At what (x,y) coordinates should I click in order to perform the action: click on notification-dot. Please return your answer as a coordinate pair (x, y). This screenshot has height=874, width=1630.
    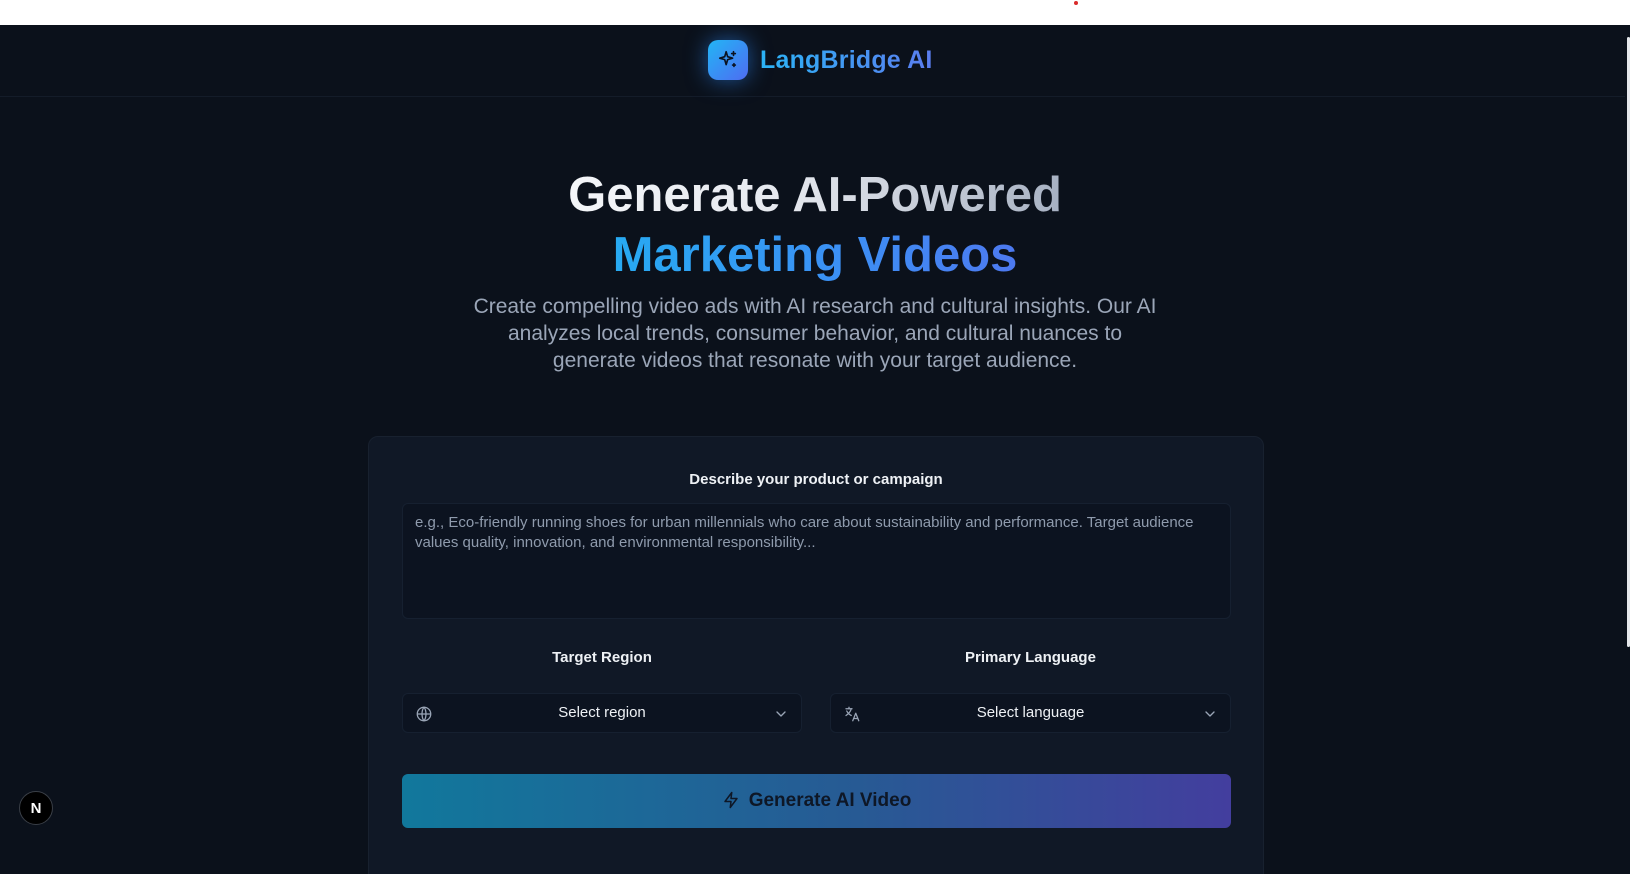
    Looking at the image, I should click on (1076, 3).